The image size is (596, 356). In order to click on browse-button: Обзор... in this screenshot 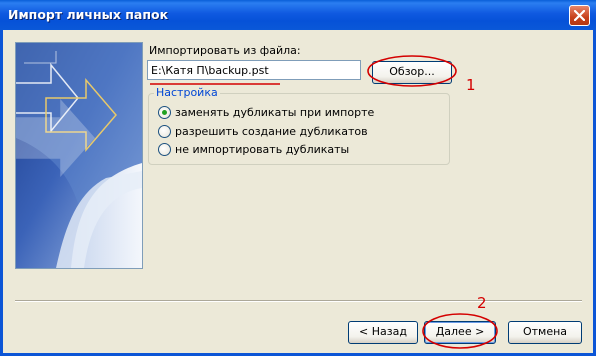, I will do `click(412, 72)`.